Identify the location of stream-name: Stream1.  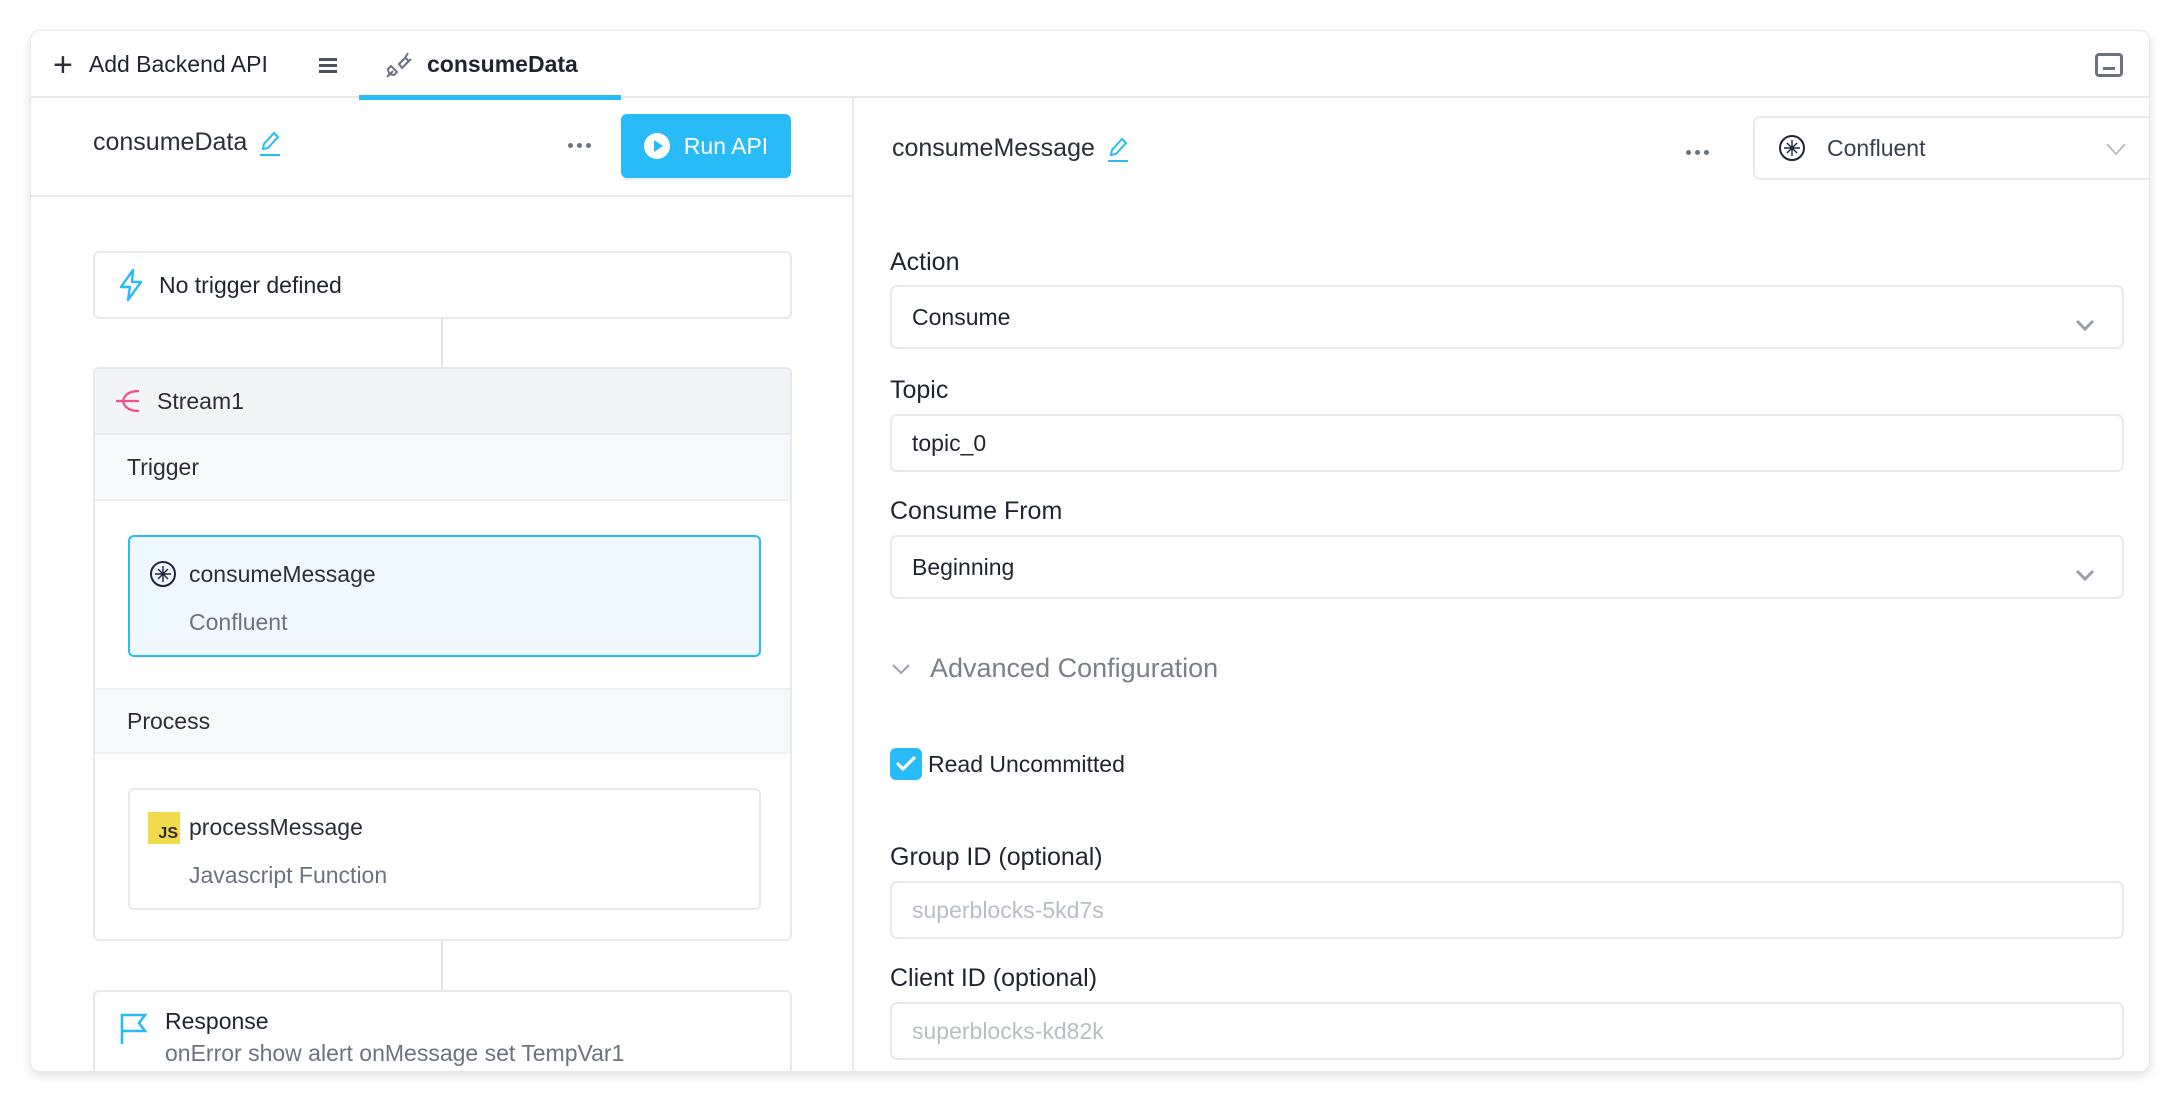
(200, 400).